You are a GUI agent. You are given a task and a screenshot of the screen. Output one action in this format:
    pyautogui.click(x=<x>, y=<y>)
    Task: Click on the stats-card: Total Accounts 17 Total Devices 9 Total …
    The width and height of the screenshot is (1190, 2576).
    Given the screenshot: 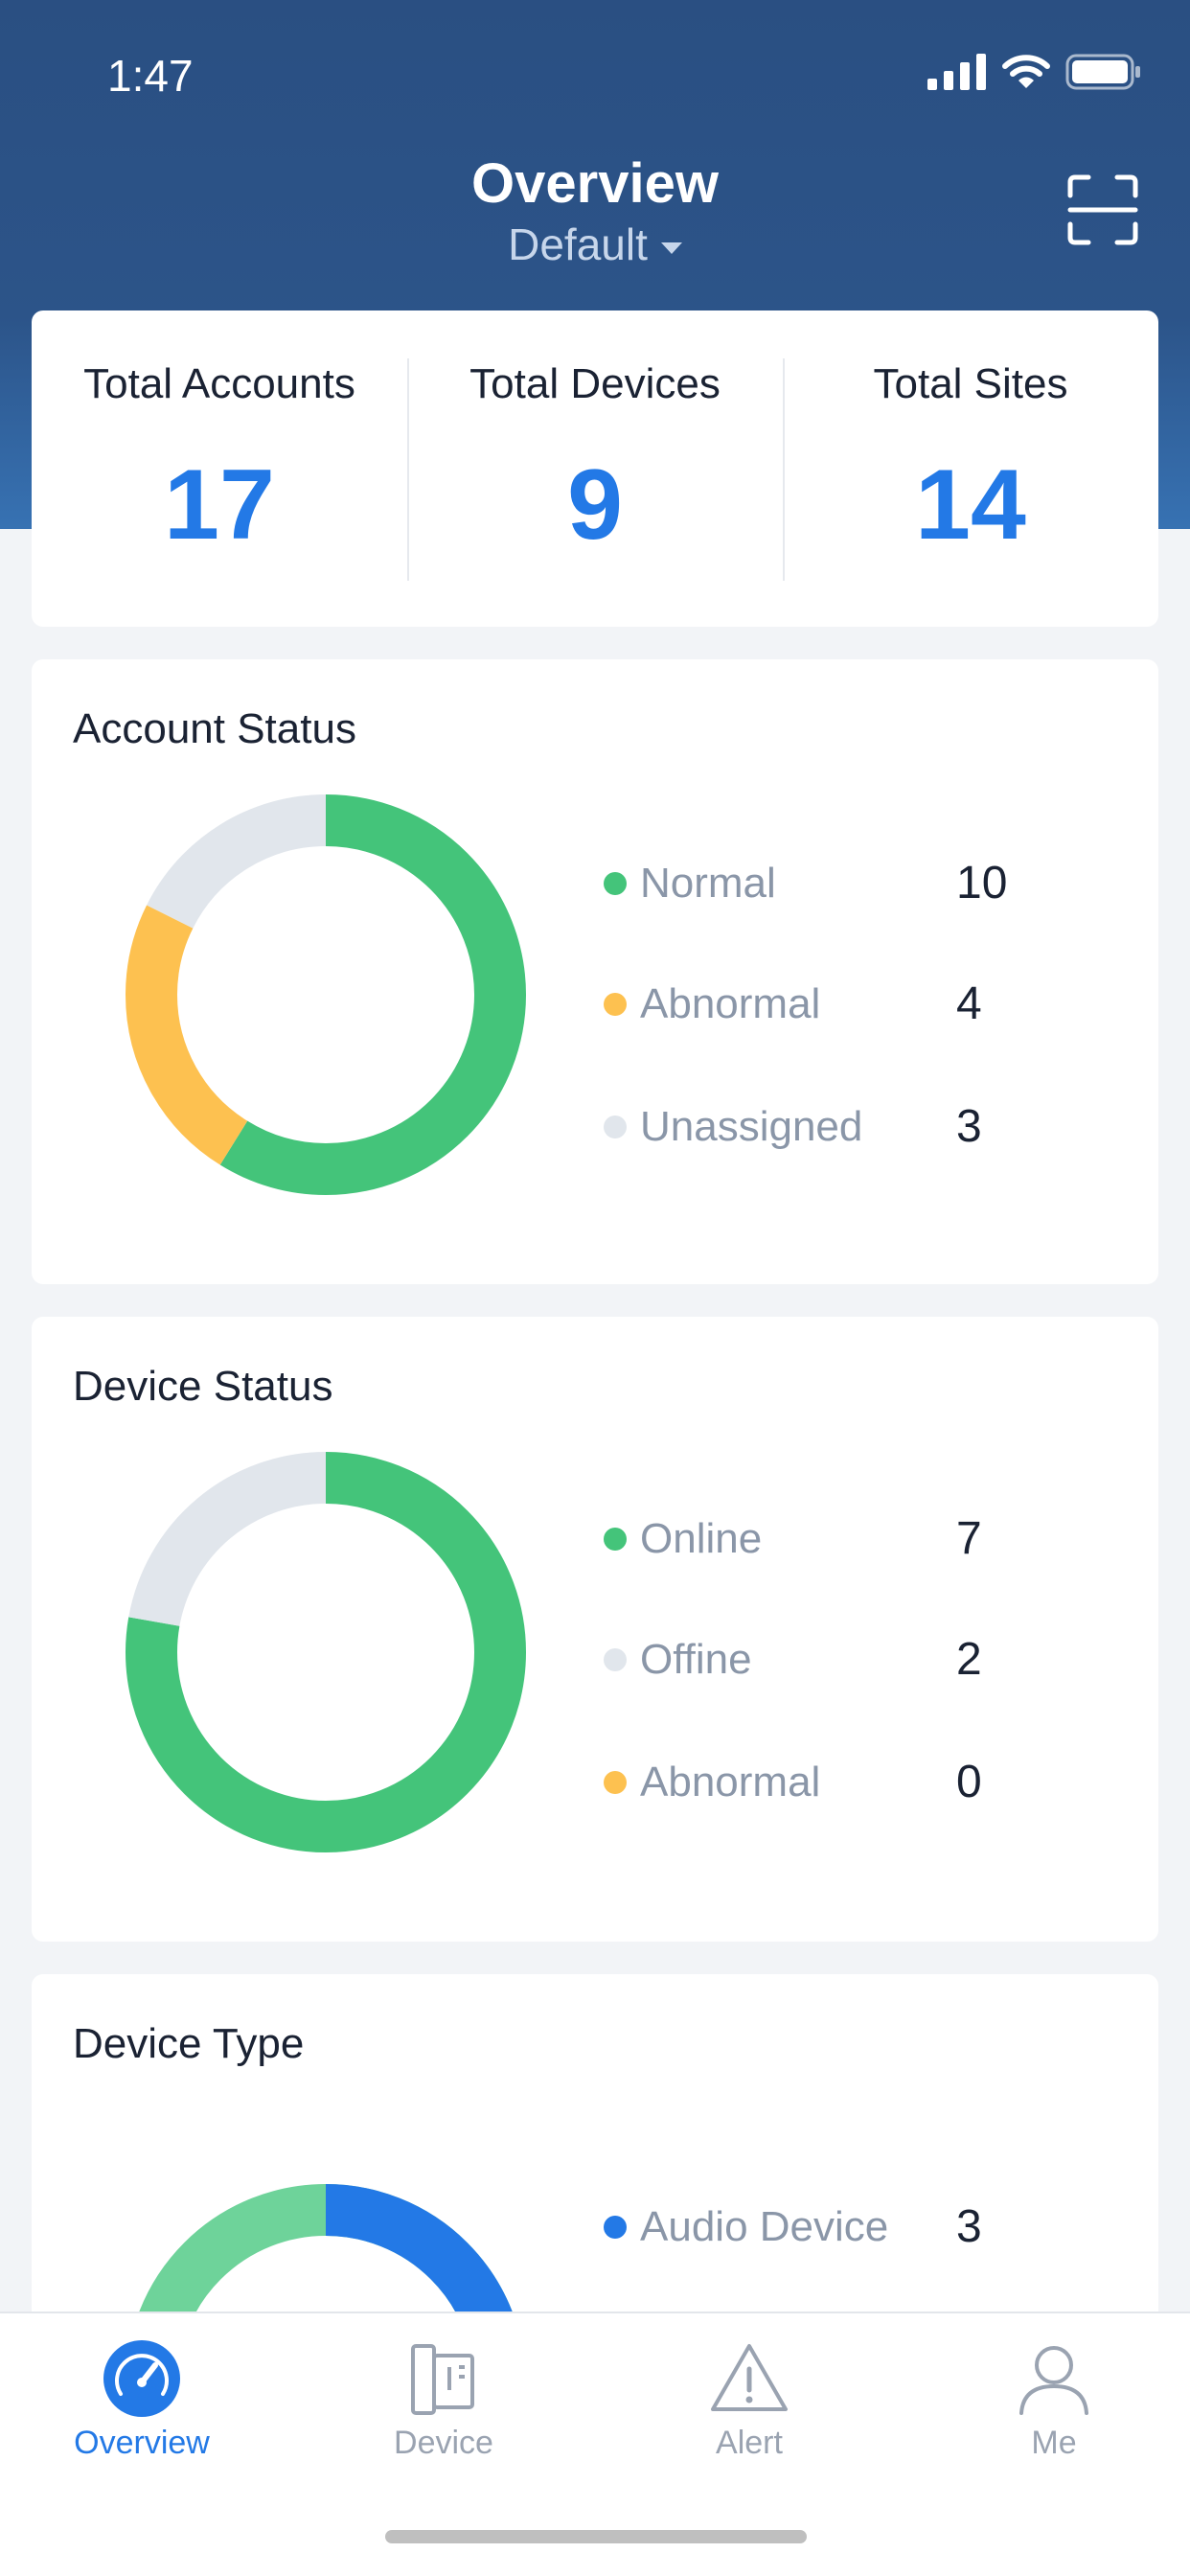 What is the action you would take?
    pyautogui.click(x=595, y=468)
    